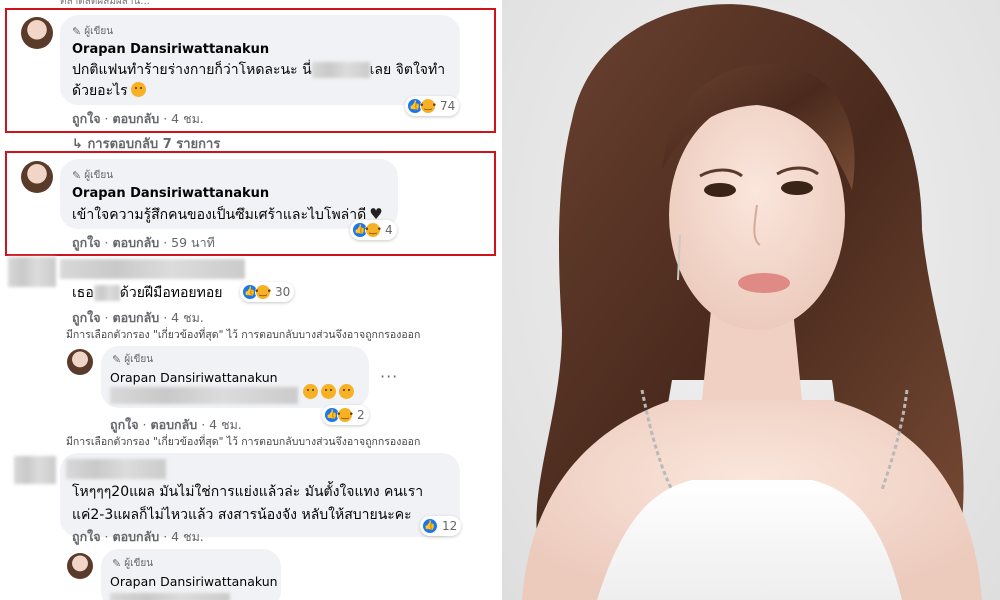  Describe the element at coordinates (77, 144) in the screenshot. I see `reply-arrow-icon: ↳` at that location.